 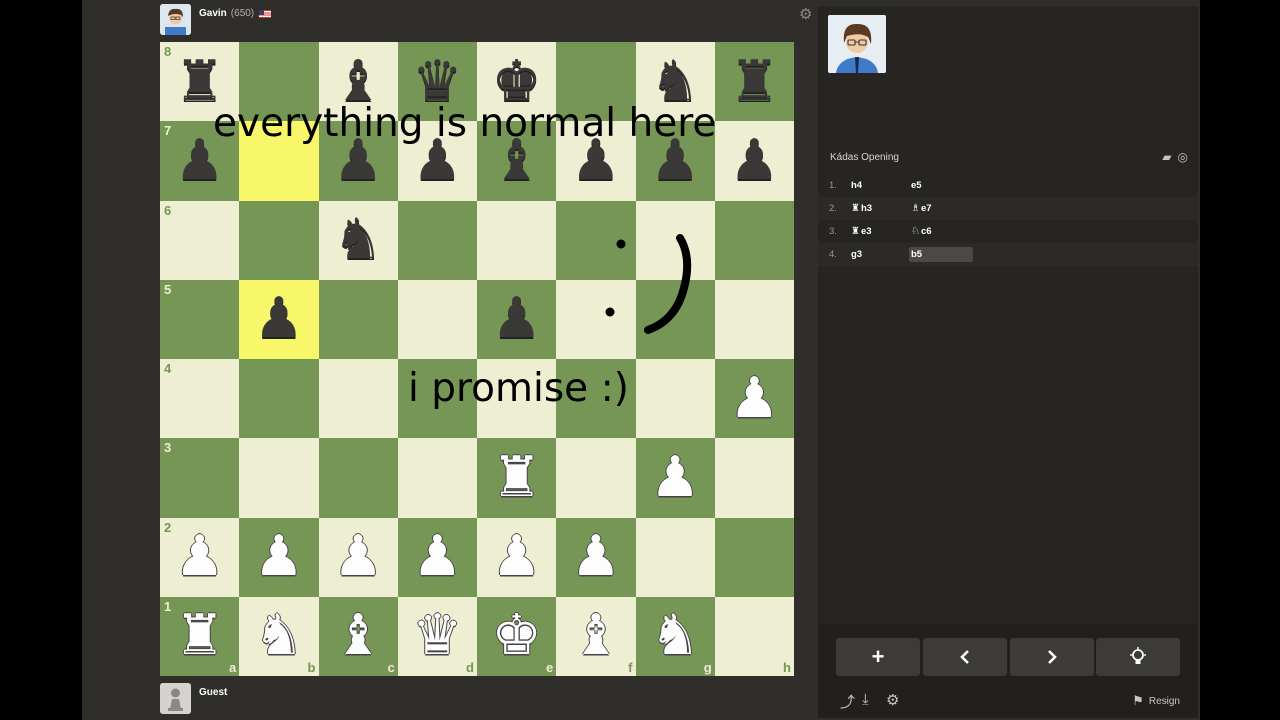 I want to click on black-move: e5, so click(x=941, y=185).